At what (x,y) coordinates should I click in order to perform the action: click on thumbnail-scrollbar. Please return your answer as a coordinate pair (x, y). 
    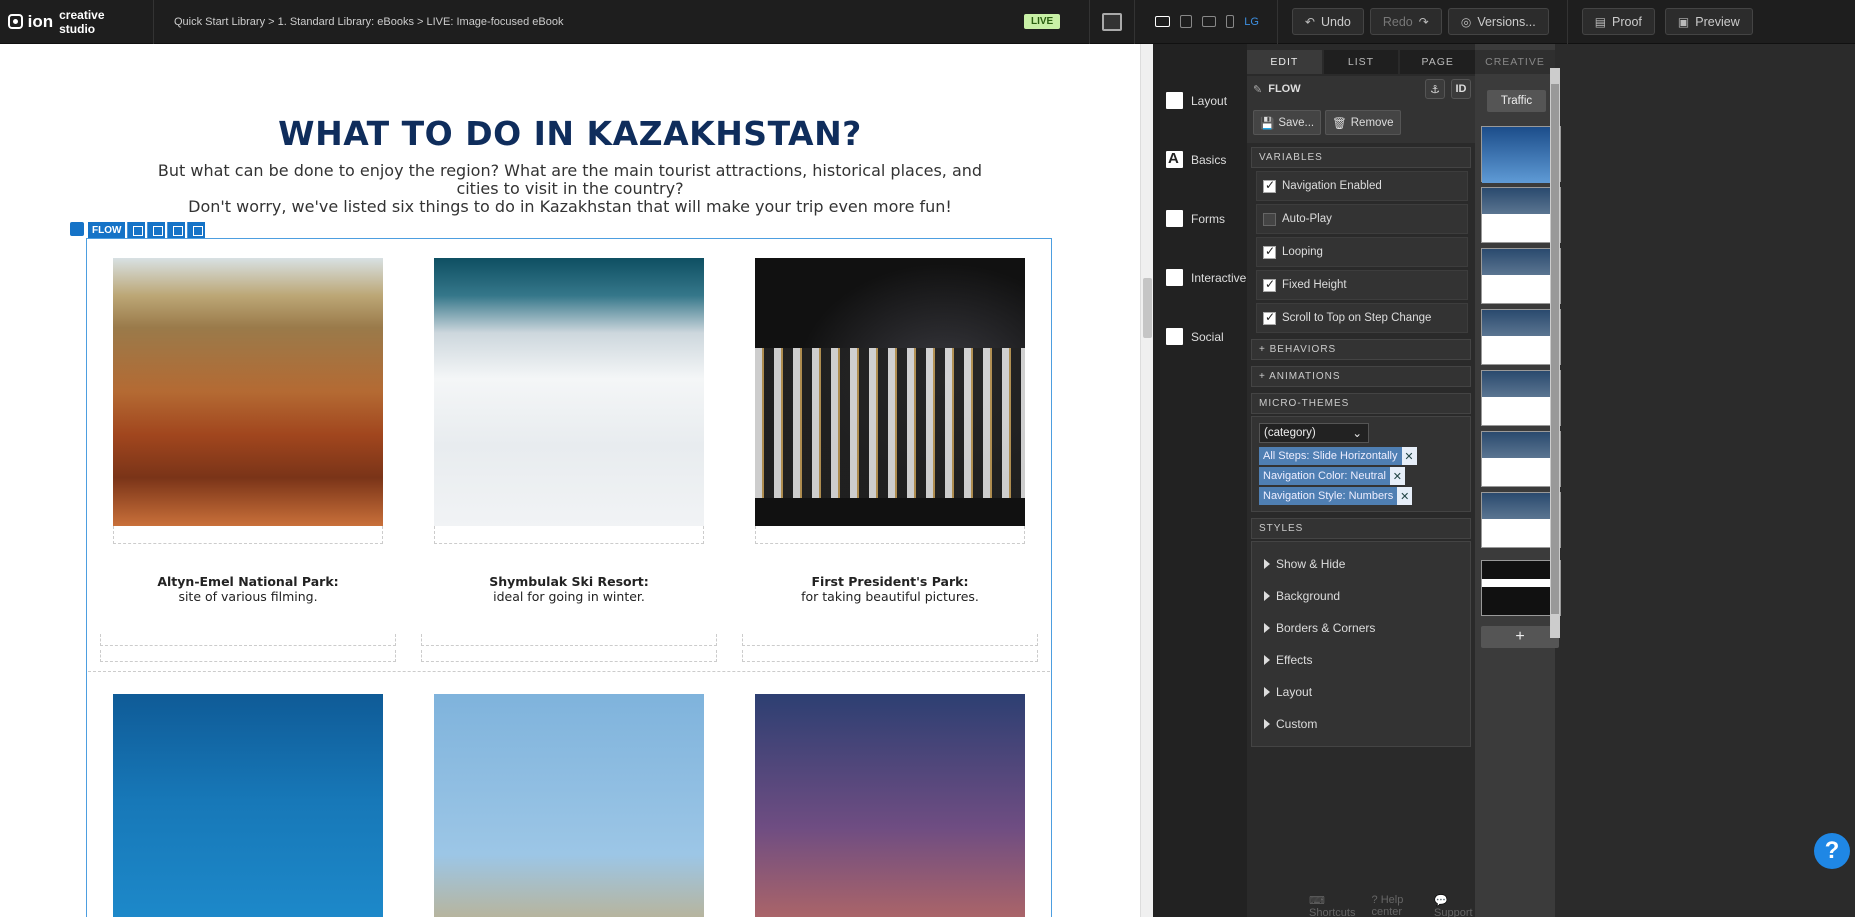
    Looking at the image, I should click on (1555, 353).